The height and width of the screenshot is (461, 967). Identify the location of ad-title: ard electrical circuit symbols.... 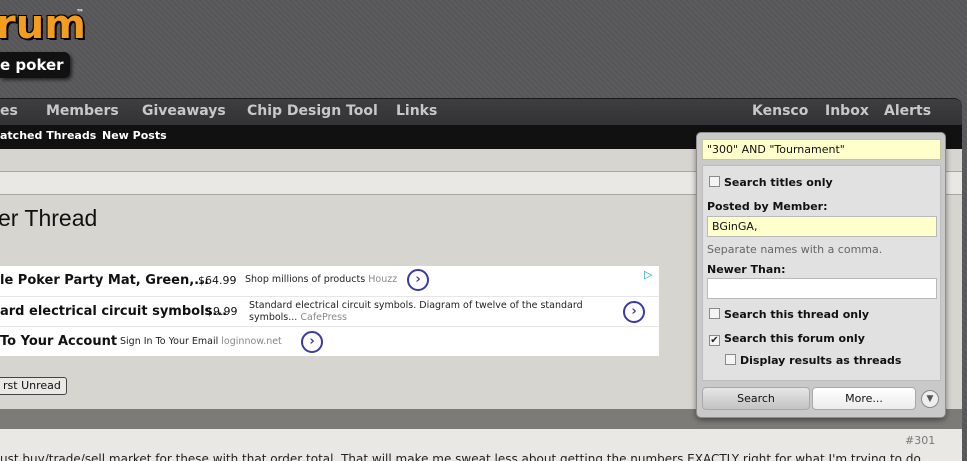
(113, 311).